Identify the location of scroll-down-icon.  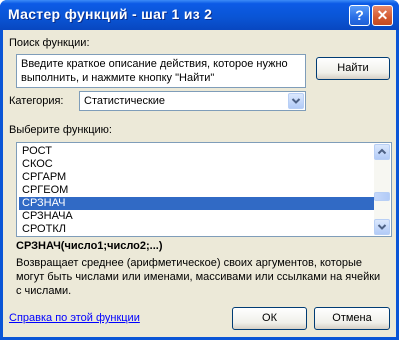
(382, 227).